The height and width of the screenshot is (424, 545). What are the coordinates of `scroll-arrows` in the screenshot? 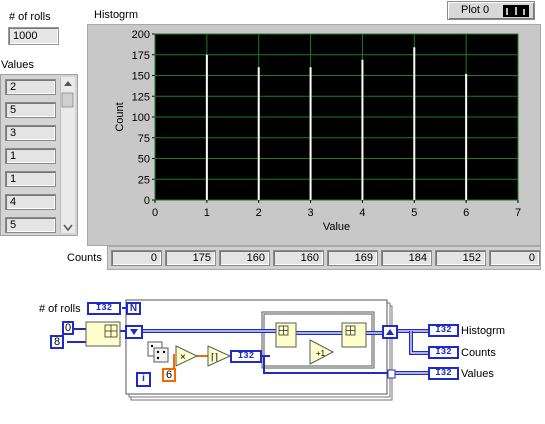 It's located at (67, 156).